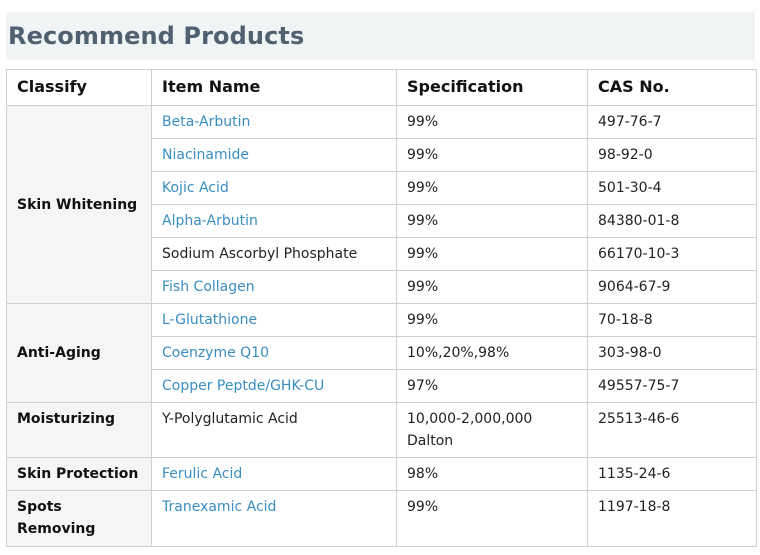  What do you see at coordinates (672, 518) in the screenshot?
I see `cas-cell: 1197-18-8` at bounding box center [672, 518].